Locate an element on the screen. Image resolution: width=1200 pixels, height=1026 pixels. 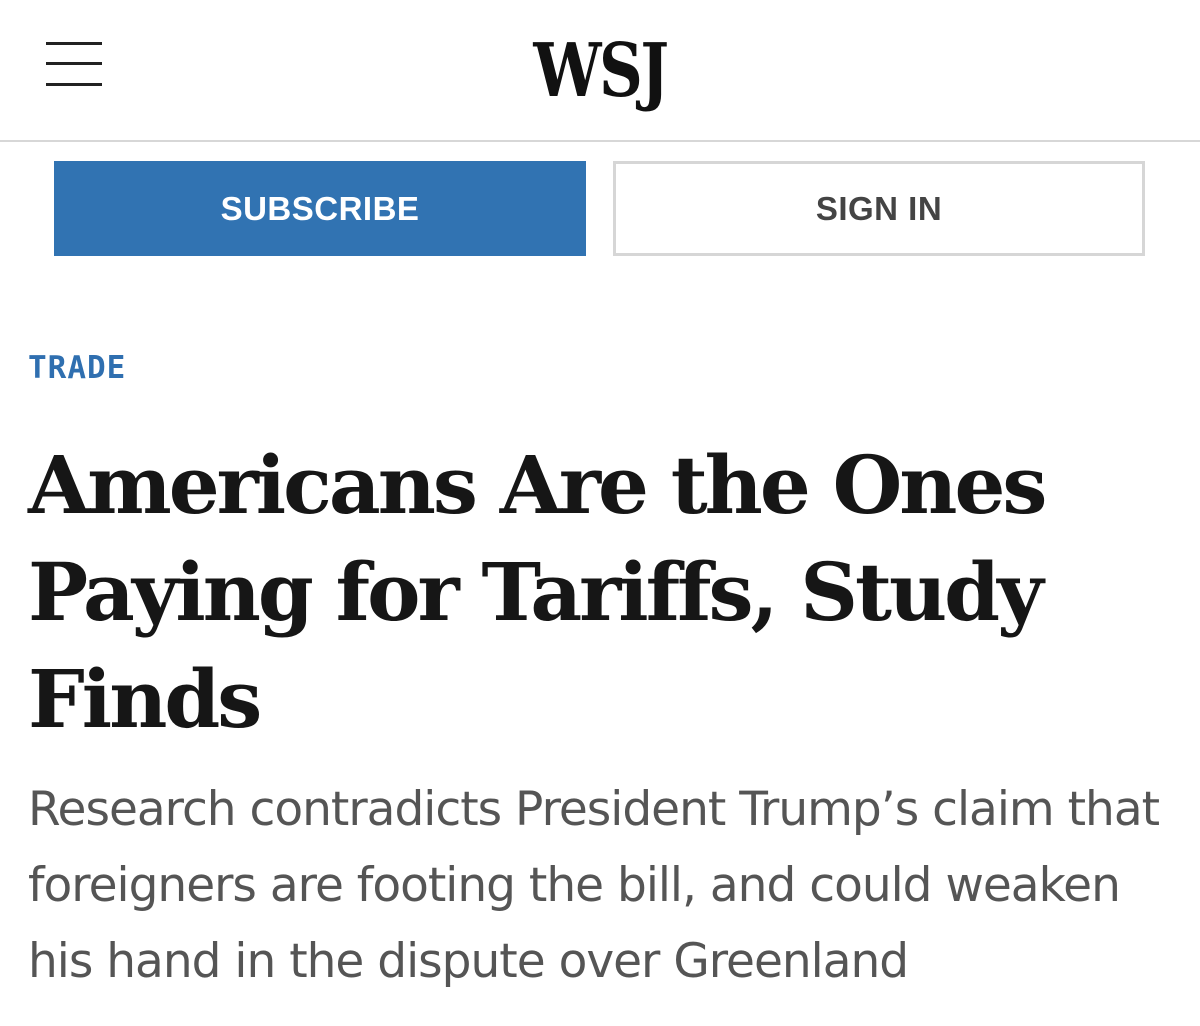
section-label: TRADE is located at coordinates (77, 368).